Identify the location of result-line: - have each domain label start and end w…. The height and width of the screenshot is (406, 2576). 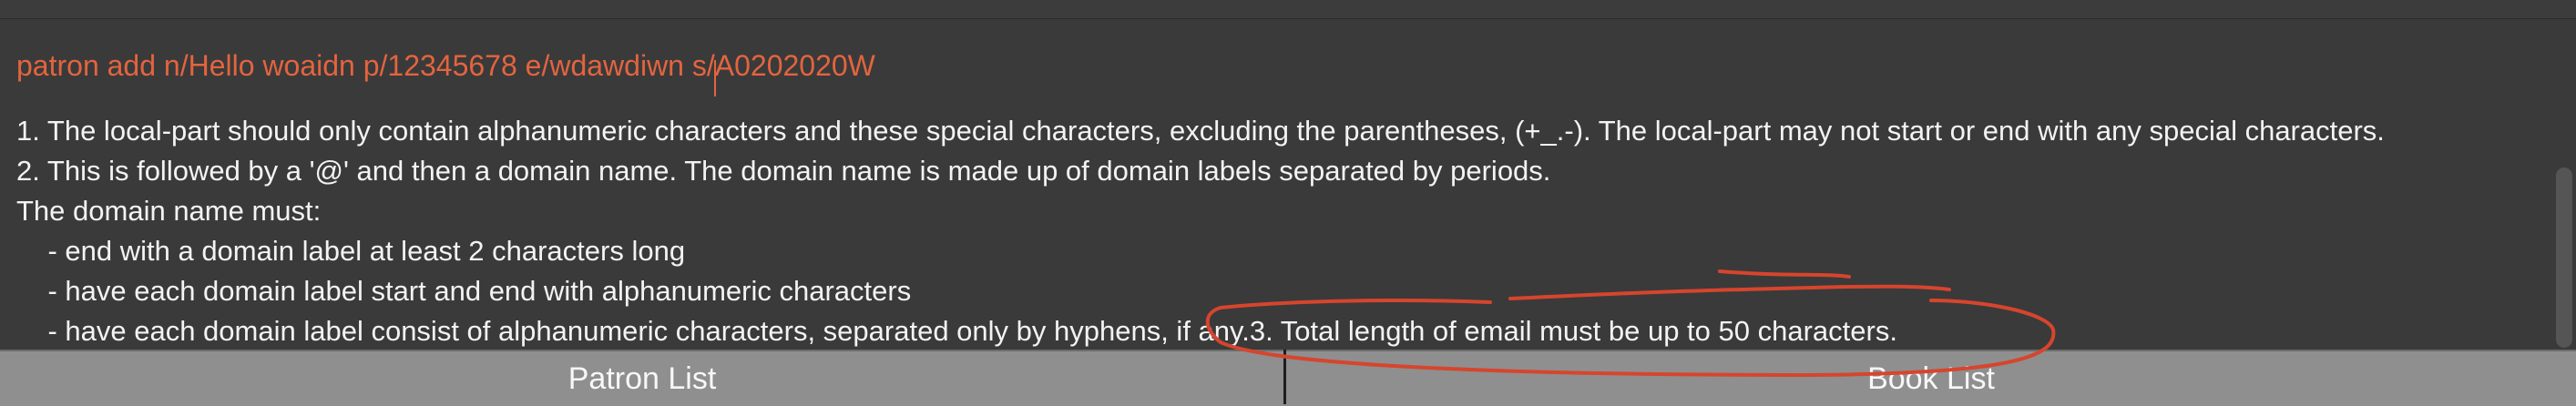
(464, 291).